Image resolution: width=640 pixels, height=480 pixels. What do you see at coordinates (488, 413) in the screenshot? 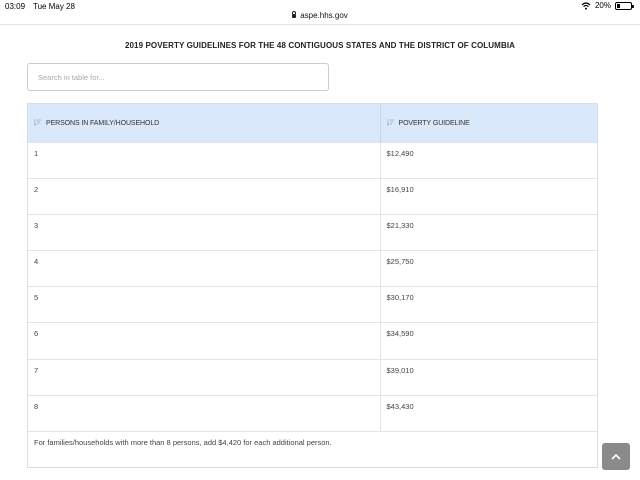
I see `cell-guideline: $43,430` at bounding box center [488, 413].